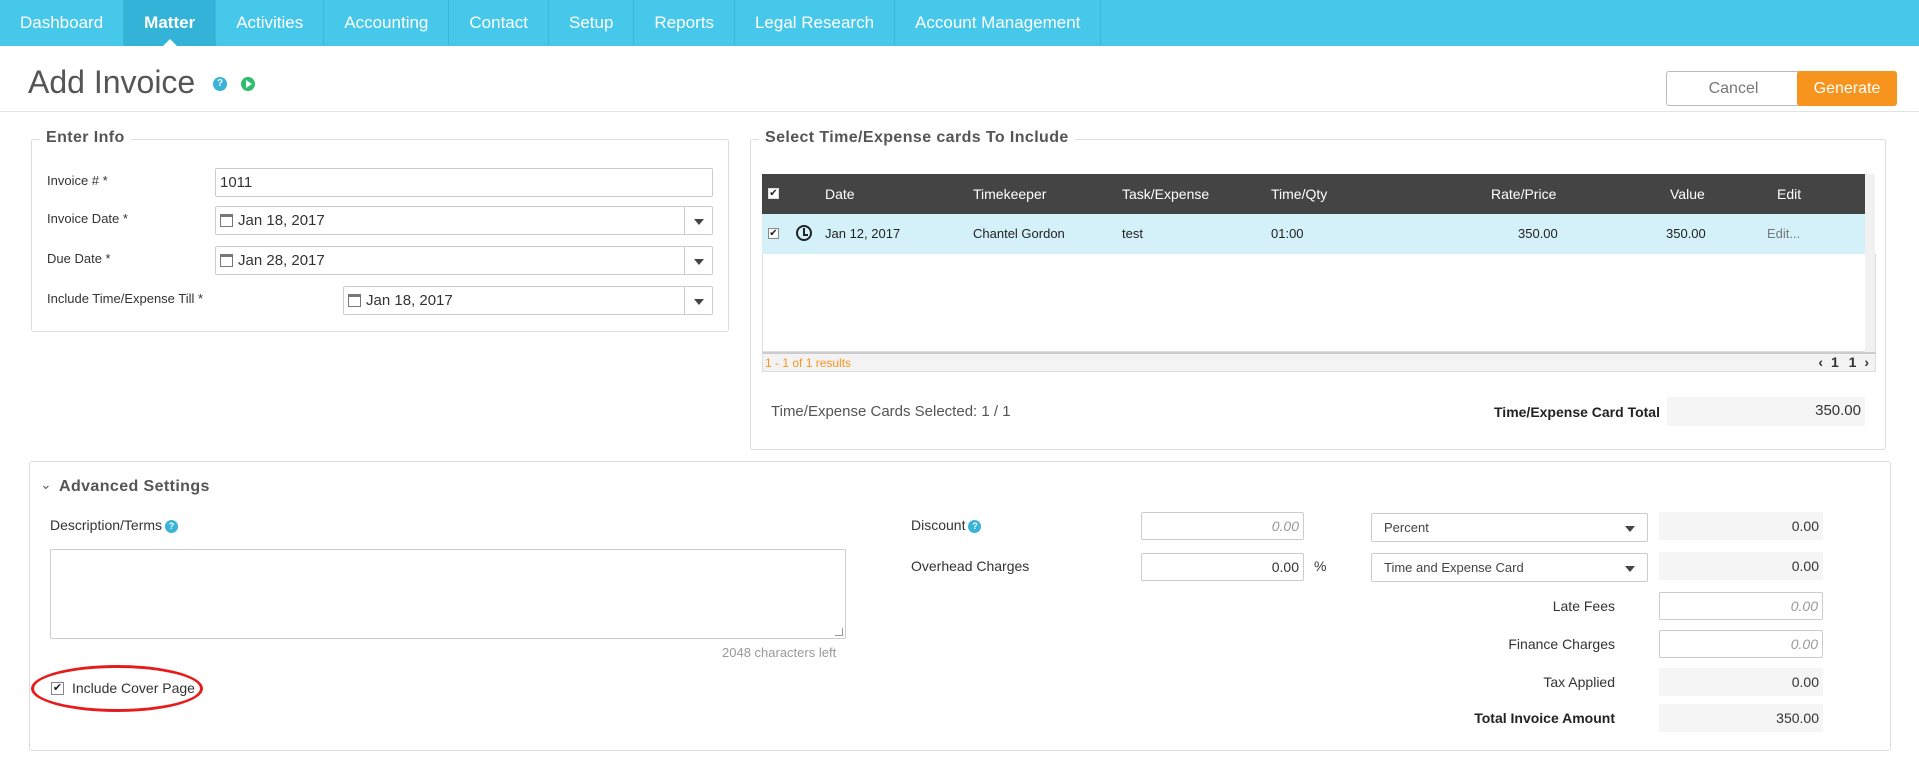  I want to click on cancel-button: Cancel, so click(1733, 88).